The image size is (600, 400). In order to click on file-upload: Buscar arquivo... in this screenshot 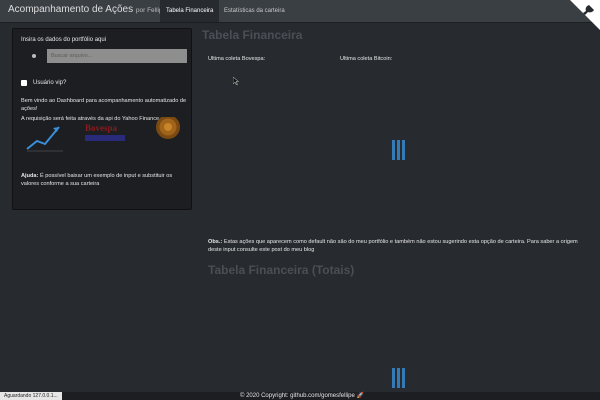, I will do `click(104, 56)`.